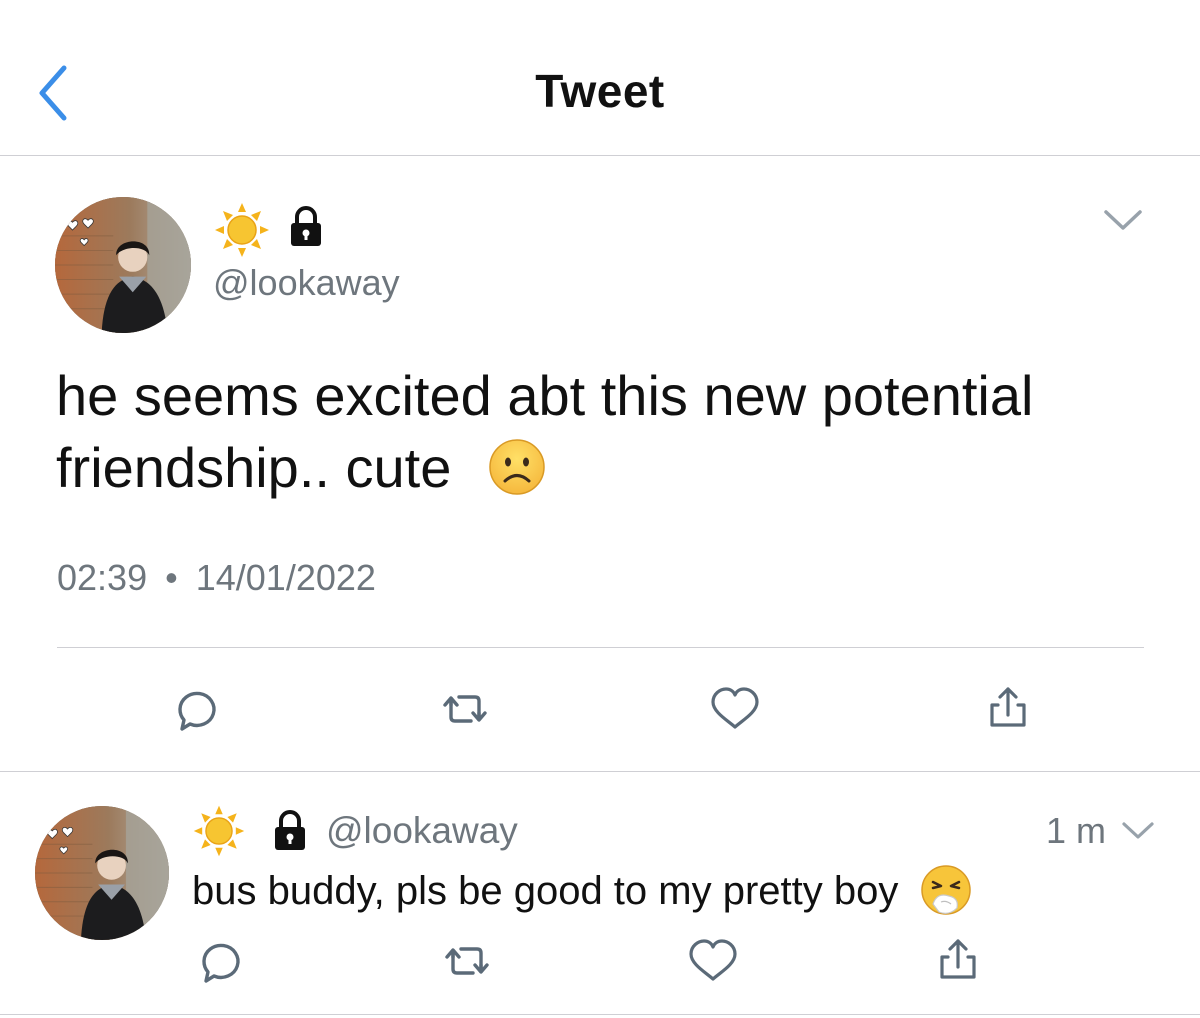 This screenshot has height=1018, width=1200. What do you see at coordinates (600, 91) in the screenshot?
I see `page-title: Tweet` at bounding box center [600, 91].